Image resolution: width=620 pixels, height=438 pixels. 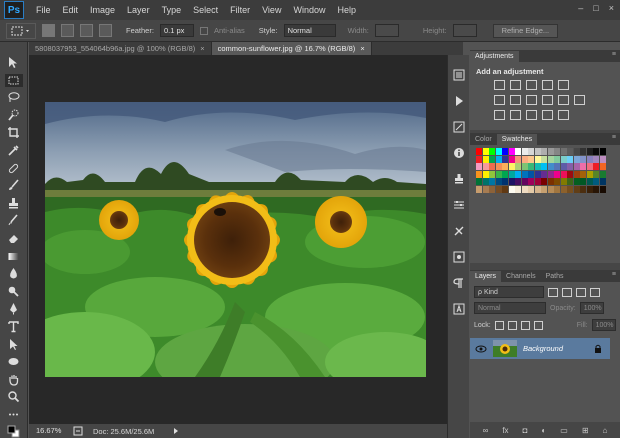 I want to click on gradient-tool, so click(x=14, y=256).